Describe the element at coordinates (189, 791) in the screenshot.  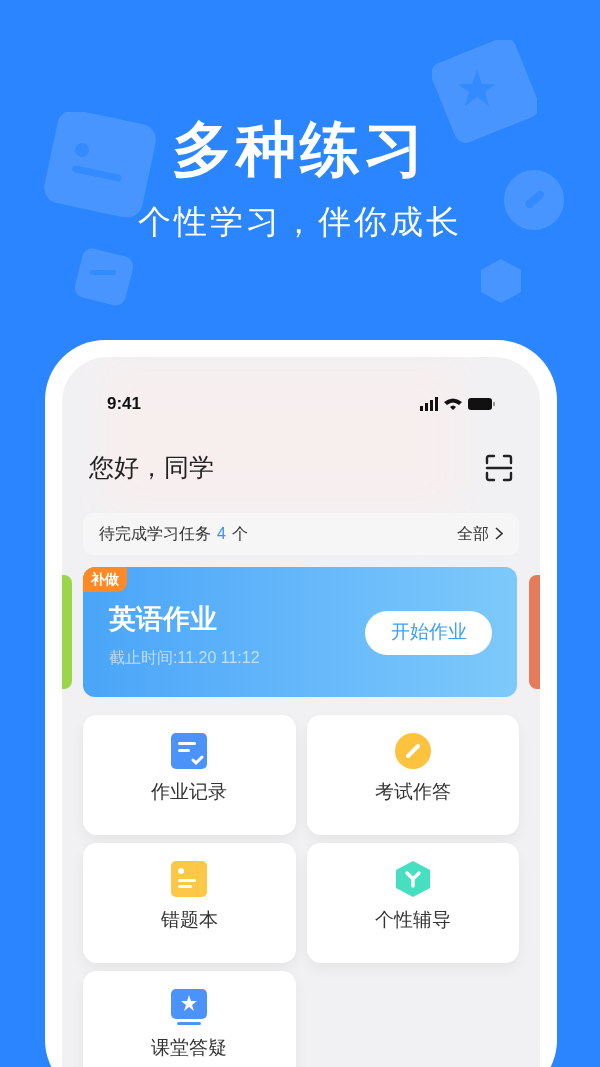
I see `menu-label: 作业记录` at that location.